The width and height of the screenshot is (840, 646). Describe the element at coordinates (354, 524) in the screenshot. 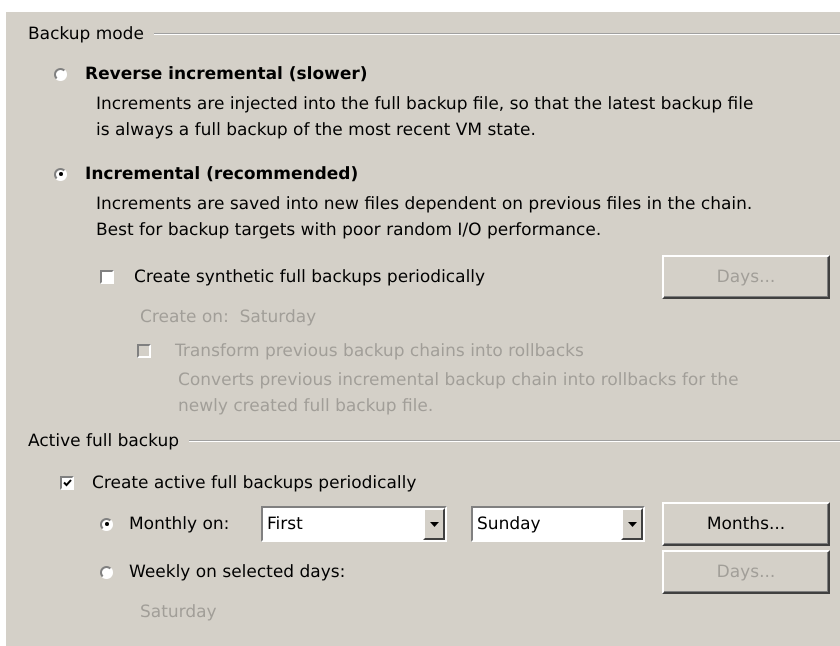

I see `dropdown: First` at that location.